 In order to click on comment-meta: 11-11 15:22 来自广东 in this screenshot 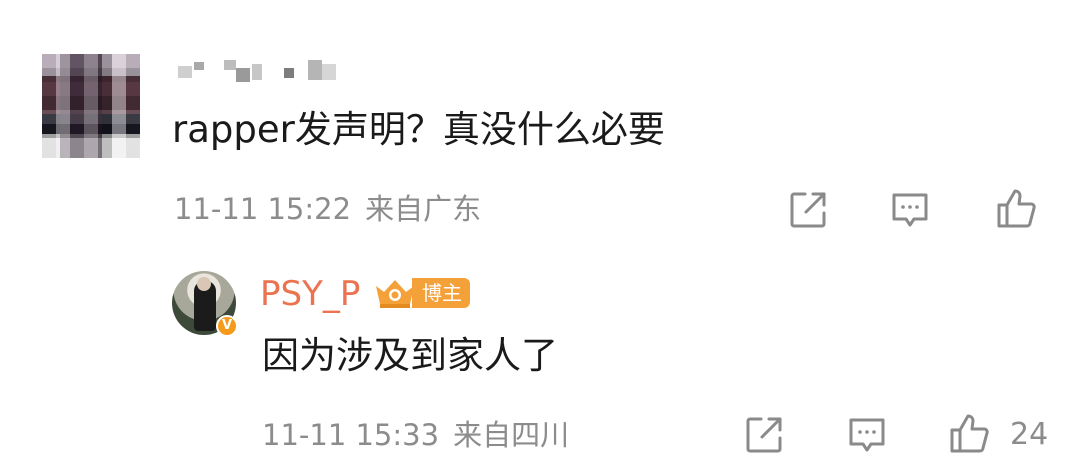, I will do `click(327, 209)`.